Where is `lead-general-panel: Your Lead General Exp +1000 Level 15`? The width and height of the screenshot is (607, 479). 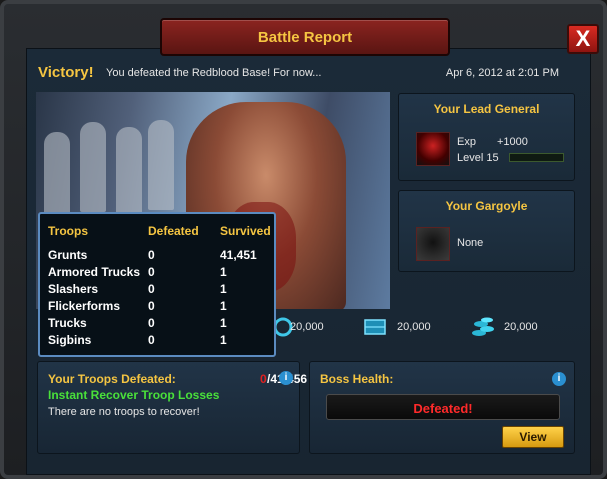
lead-general-panel: Your Lead General Exp +1000 Level 15 is located at coordinates (486, 137).